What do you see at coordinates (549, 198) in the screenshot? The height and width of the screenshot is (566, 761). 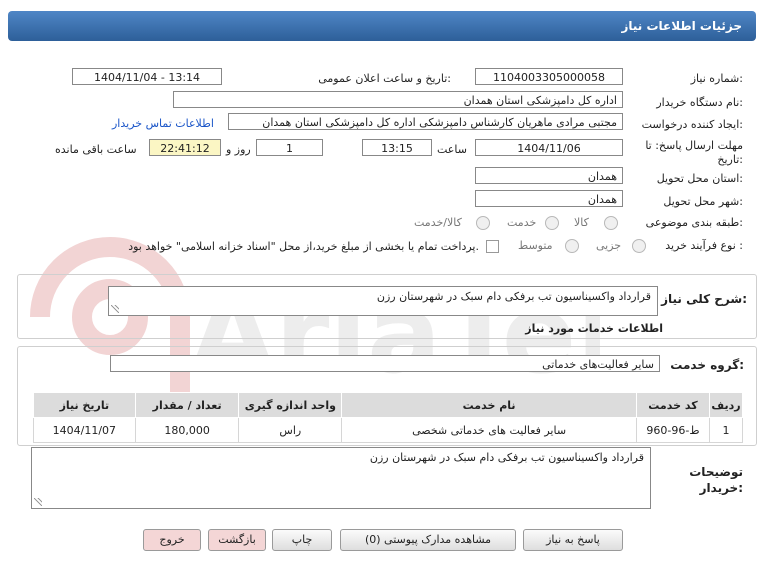 I see `city-field: همدان` at bounding box center [549, 198].